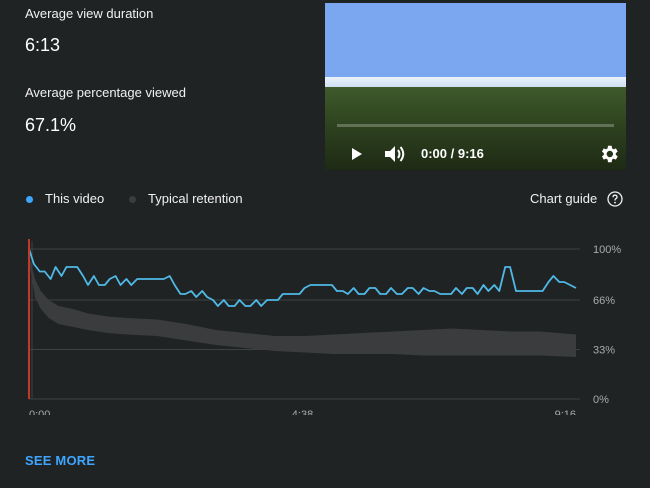 This screenshot has height=488, width=650. I want to click on x-tick-label: 9:16, so click(565, 412).